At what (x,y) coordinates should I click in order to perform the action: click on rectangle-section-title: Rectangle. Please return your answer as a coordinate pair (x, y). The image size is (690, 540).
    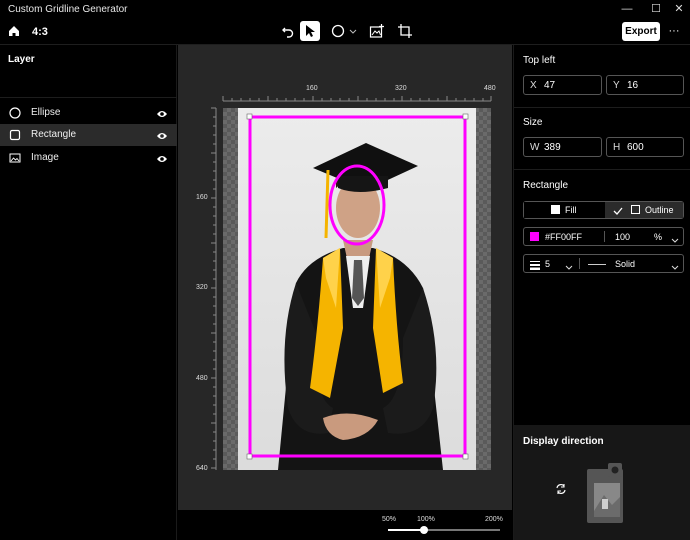
    Looking at the image, I should click on (546, 185).